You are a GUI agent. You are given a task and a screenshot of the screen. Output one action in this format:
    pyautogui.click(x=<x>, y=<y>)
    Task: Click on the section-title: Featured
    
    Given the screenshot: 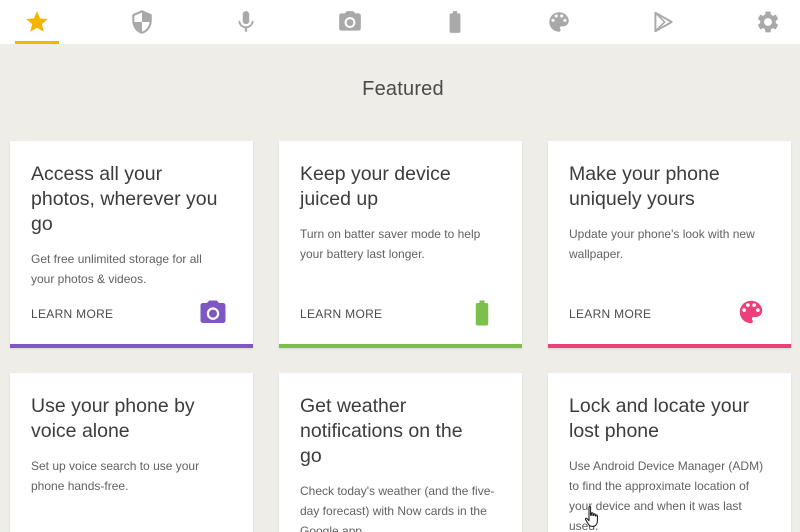 What is the action you would take?
    pyautogui.click(x=403, y=89)
    